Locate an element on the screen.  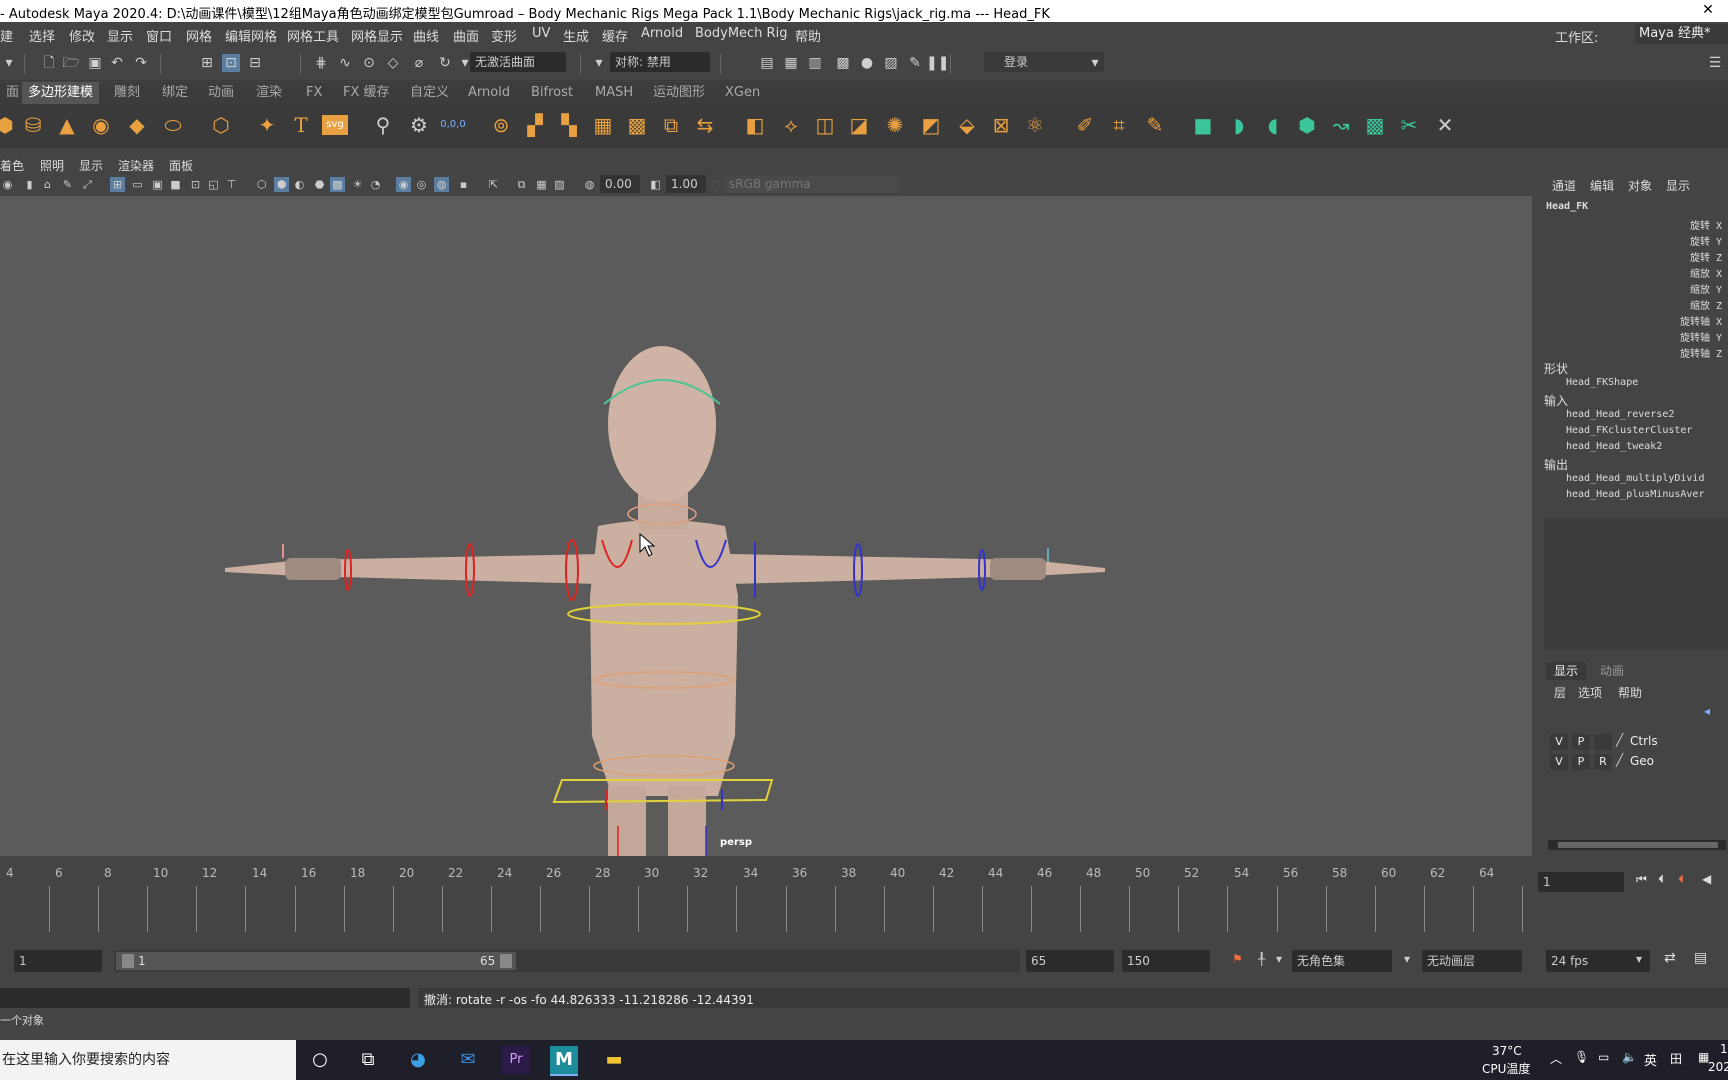
range-end-grip-icon is located at coordinates (506, 961).